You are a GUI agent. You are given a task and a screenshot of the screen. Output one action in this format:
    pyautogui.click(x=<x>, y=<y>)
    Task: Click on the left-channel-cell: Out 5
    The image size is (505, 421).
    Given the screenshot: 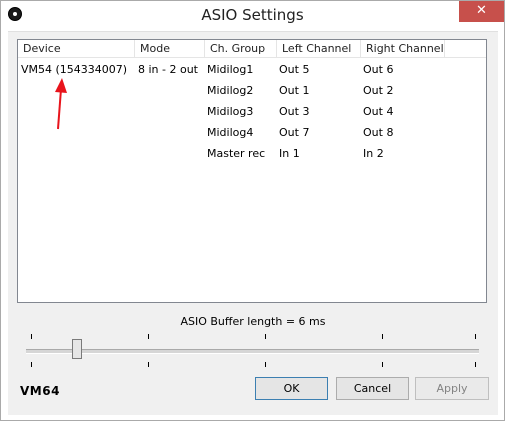 What is the action you would take?
    pyautogui.click(x=294, y=70)
    